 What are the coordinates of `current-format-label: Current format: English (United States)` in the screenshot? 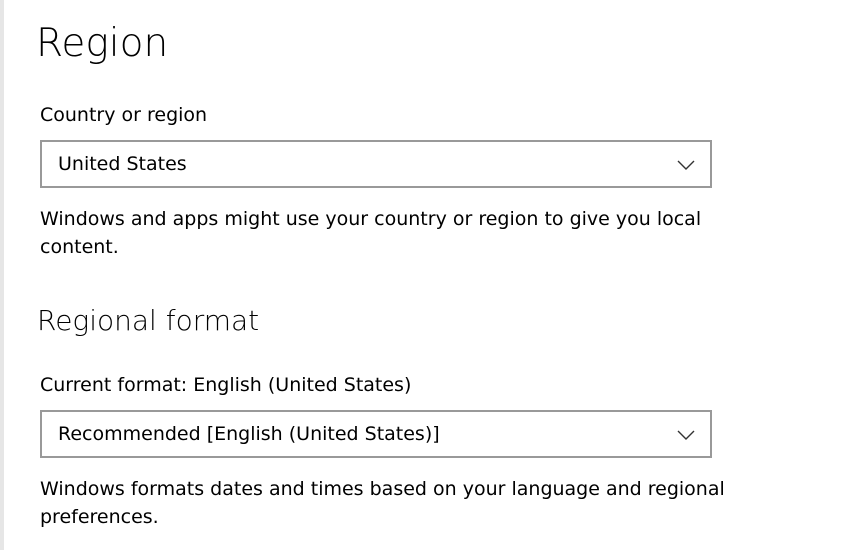 It's located at (226, 385).